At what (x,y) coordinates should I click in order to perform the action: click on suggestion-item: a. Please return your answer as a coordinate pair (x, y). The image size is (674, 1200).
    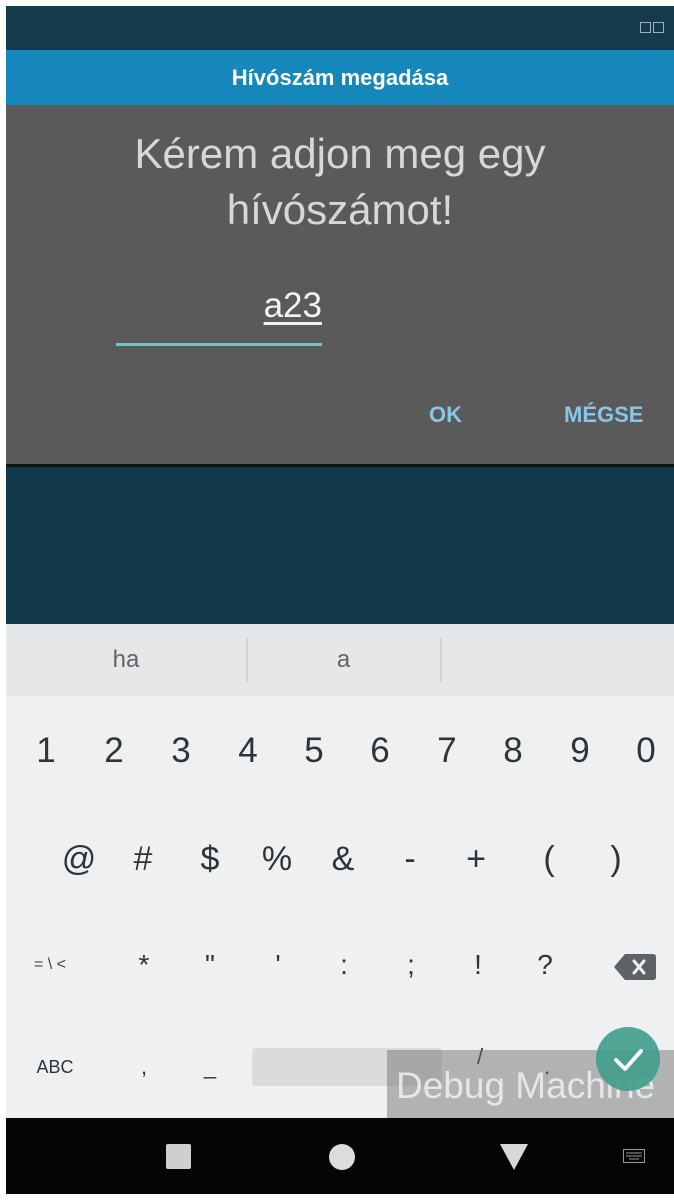
    Looking at the image, I should click on (343, 660).